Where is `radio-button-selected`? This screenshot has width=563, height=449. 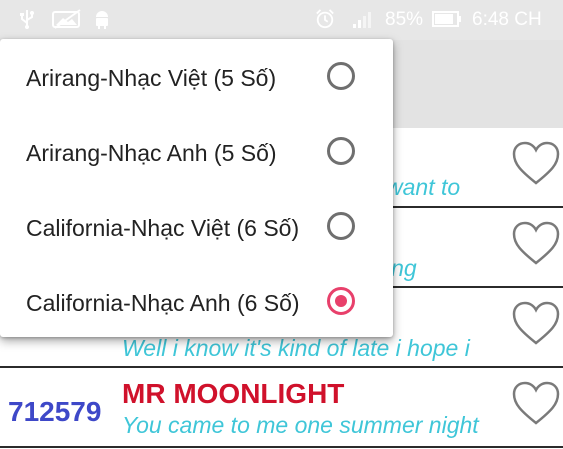 radio-button-selected is located at coordinates (341, 301).